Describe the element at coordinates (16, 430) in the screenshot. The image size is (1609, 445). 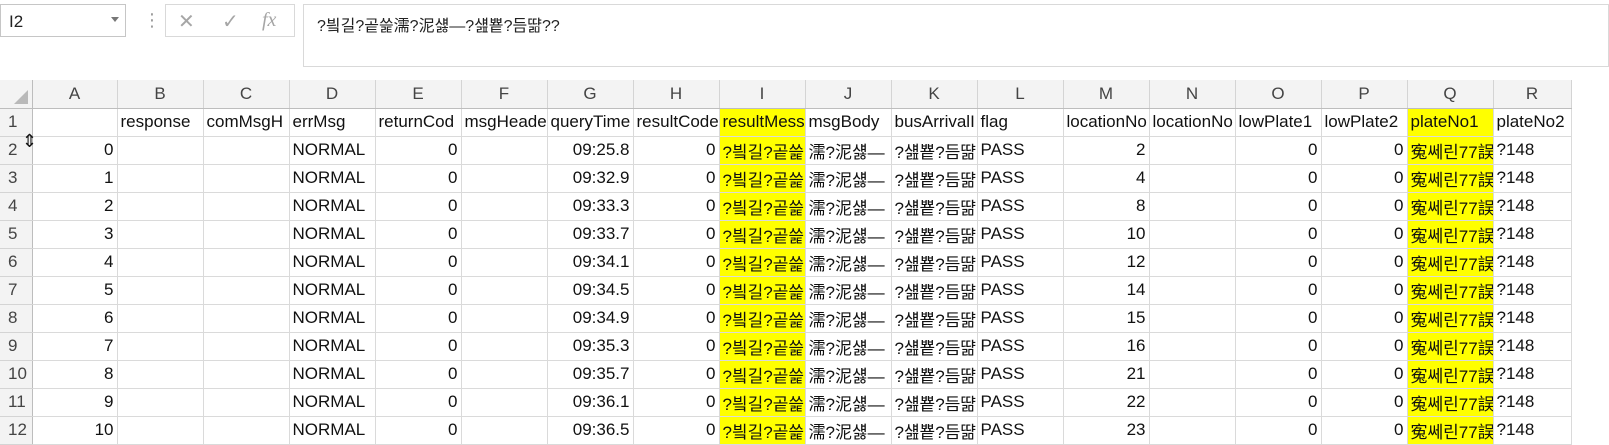
I see `row-header: 12` at that location.